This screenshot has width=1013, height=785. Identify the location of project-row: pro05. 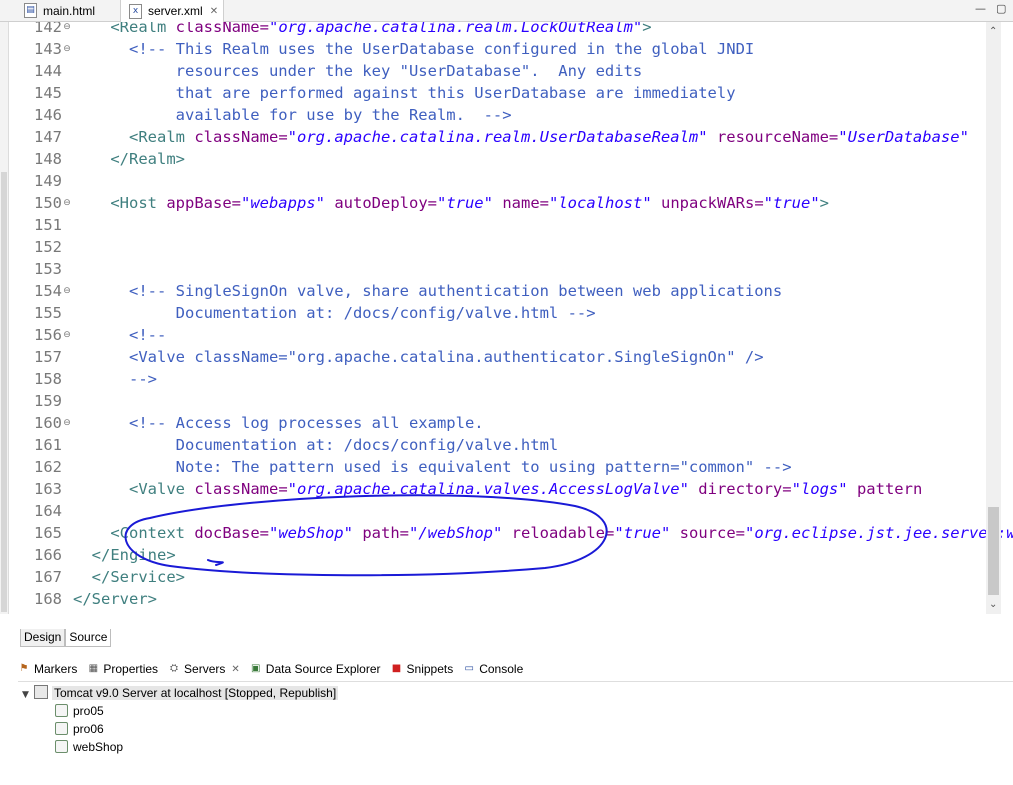
(196, 711).